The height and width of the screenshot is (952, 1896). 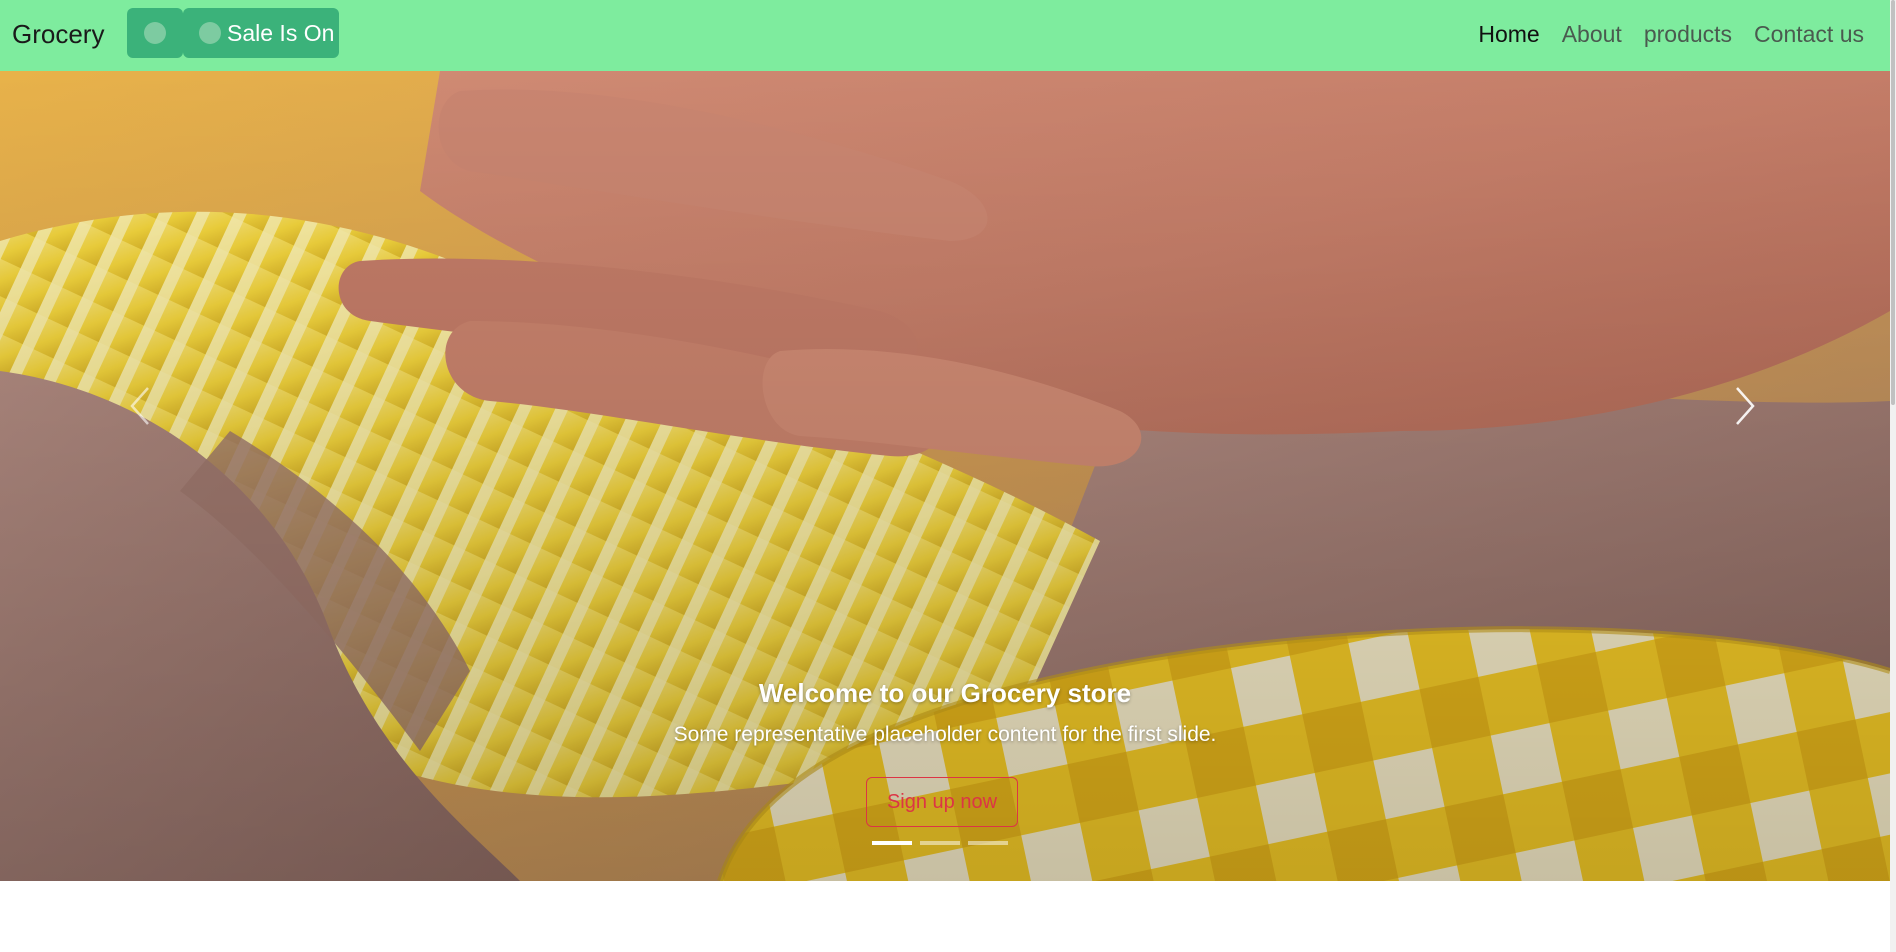 I want to click on theme-toggle-button, so click(x=155, y=33).